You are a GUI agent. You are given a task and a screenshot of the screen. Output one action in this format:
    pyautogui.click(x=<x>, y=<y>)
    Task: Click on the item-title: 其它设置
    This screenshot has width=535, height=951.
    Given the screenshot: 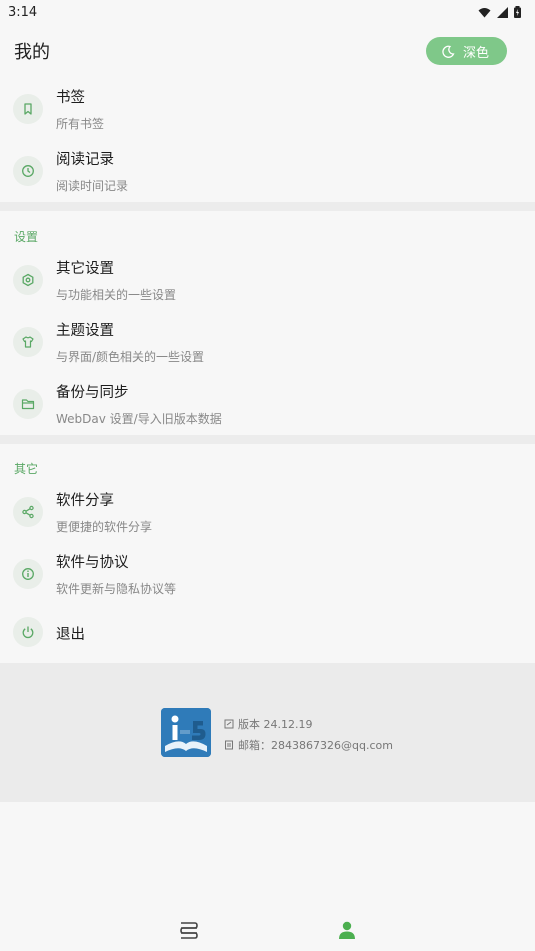 What is the action you would take?
    pyautogui.click(x=85, y=269)
    